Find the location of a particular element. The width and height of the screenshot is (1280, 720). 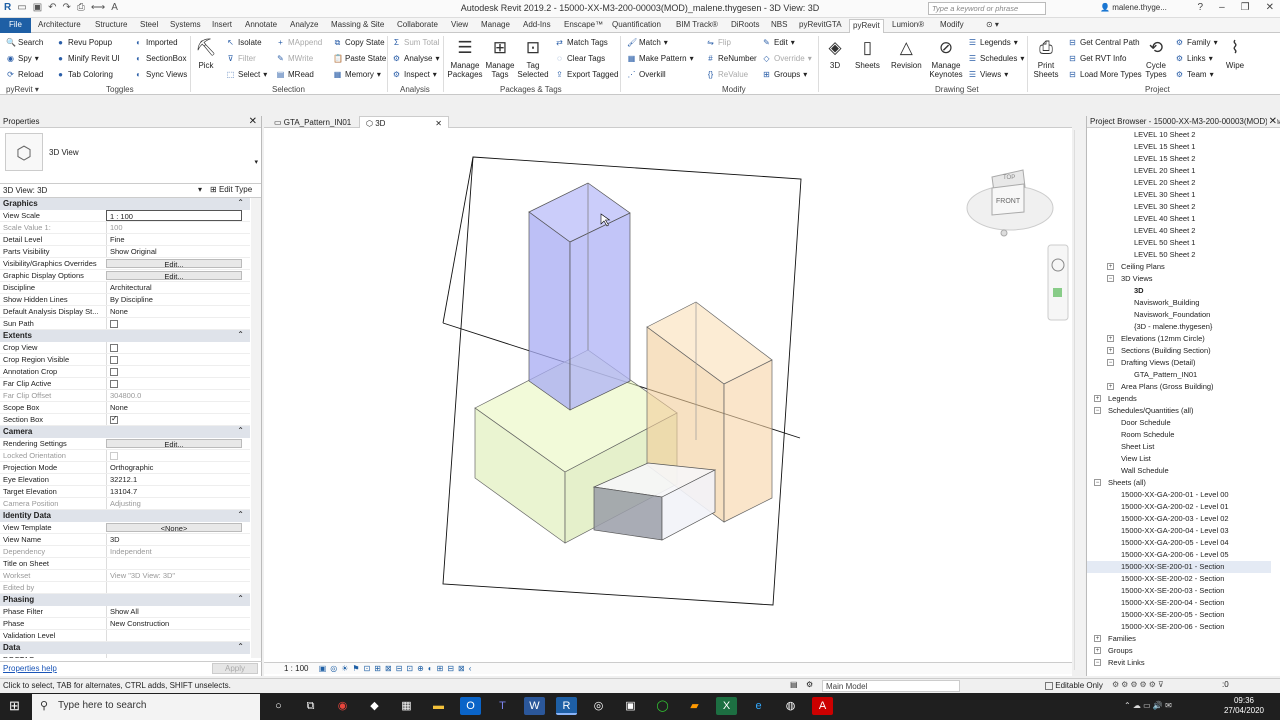

property-value: 13104.7 is located at coordinates (178, 491).